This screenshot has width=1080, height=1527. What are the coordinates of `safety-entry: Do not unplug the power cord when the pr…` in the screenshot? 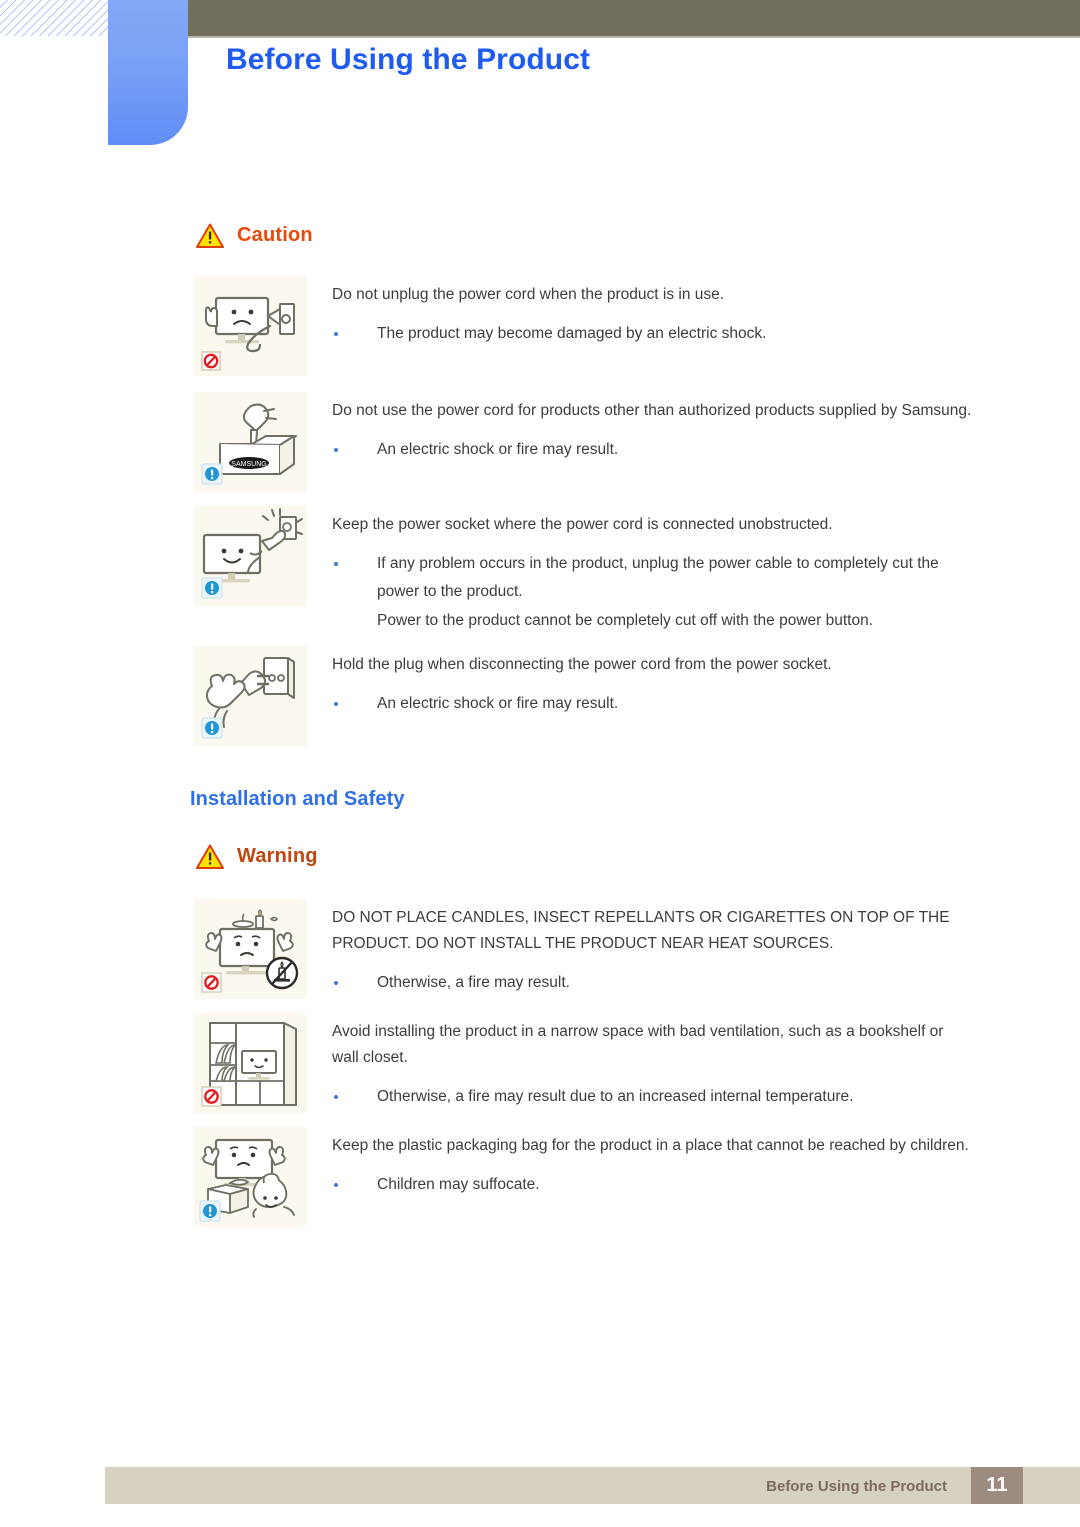 It's located at (540, 326).